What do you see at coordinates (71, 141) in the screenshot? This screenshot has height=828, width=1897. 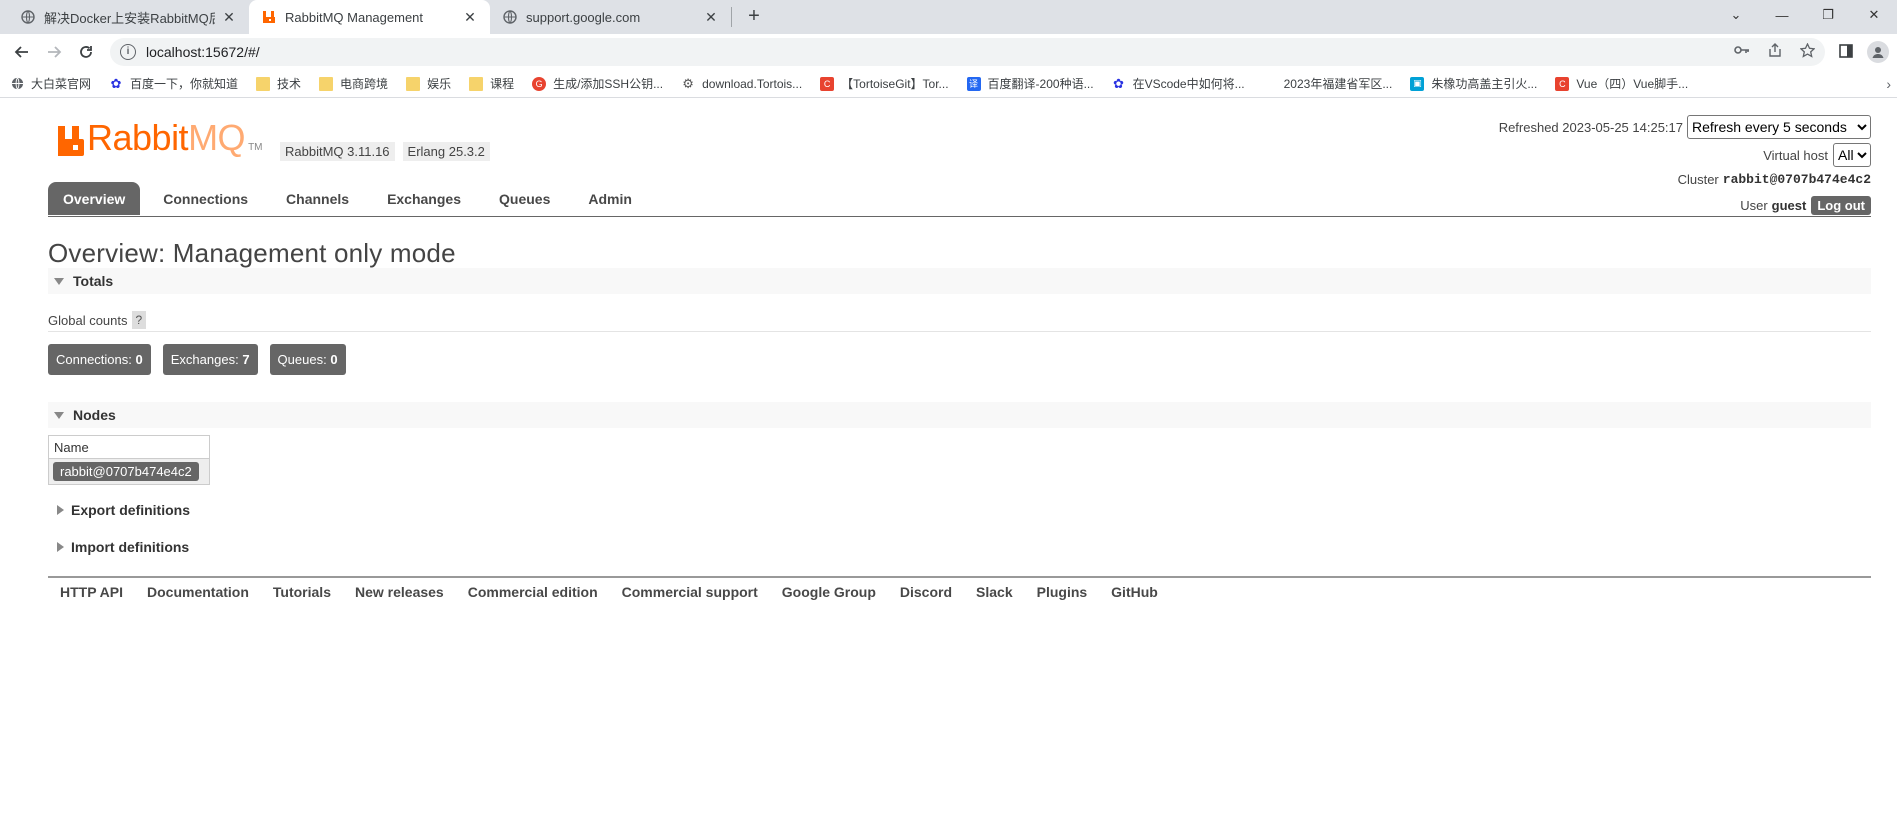 I see `rabbitmq-logo-icon` at bounding box center [71, 141].